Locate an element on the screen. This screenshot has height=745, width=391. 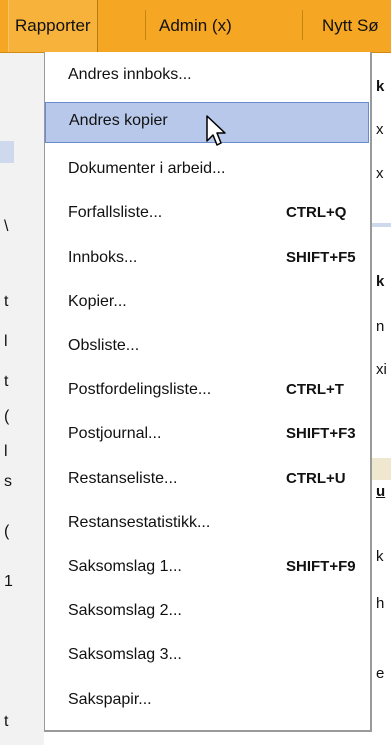
mouse-pointer-icon is located at coordinates (216, 130).